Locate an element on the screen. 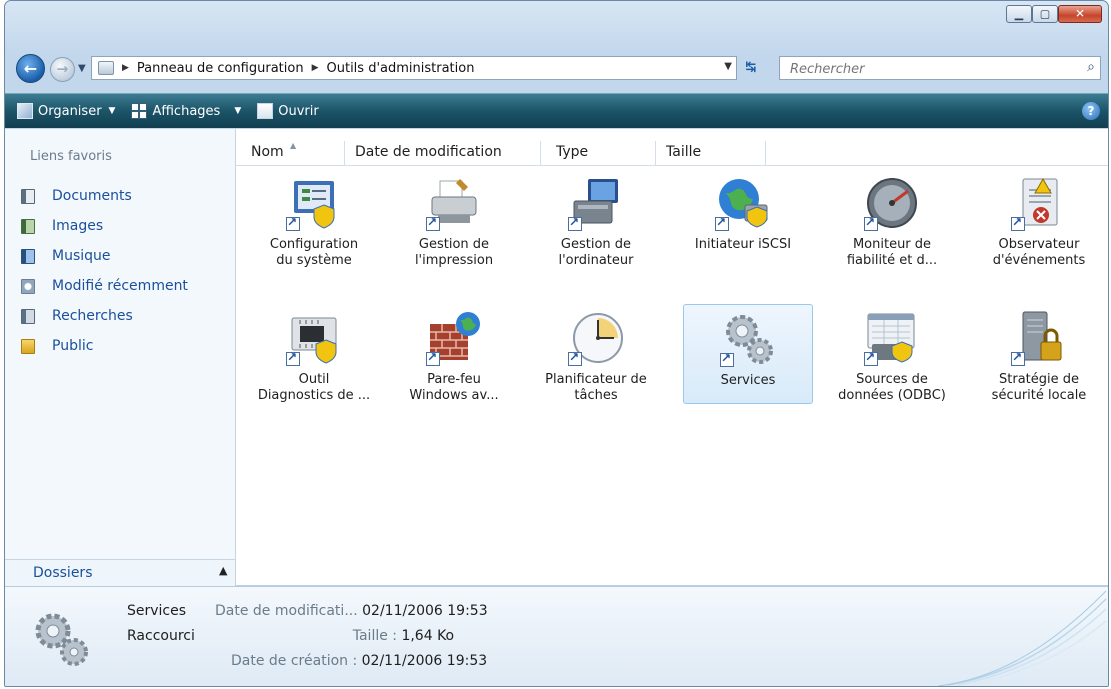 The height and width of the screenshot is (689, 1111). back-button: ← is located at coordinates (30, 68).